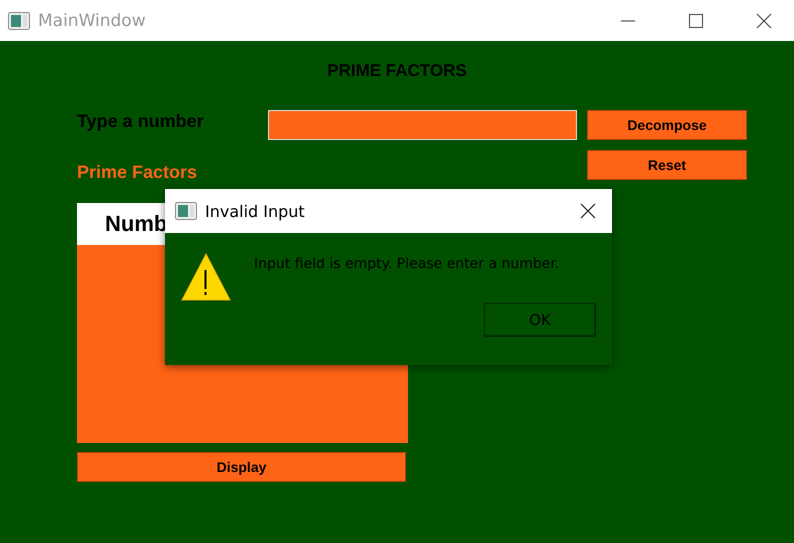 The height and width of the screenshot is (543, 794). I want to click on prime-factors-label: Prime Factors, so click(137, 172).